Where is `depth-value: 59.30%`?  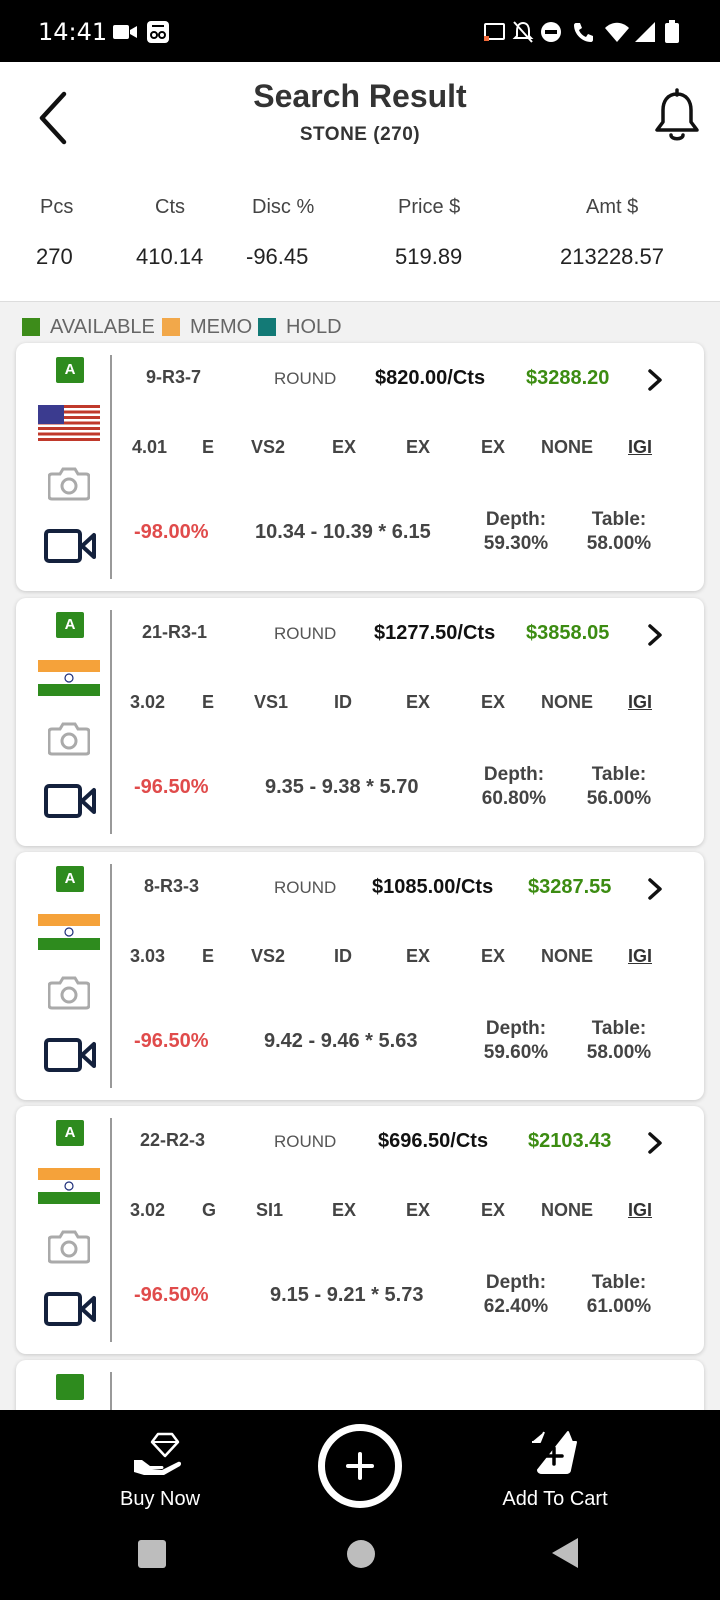 depth-value: 59.30% is located at coordinates (516, 543).